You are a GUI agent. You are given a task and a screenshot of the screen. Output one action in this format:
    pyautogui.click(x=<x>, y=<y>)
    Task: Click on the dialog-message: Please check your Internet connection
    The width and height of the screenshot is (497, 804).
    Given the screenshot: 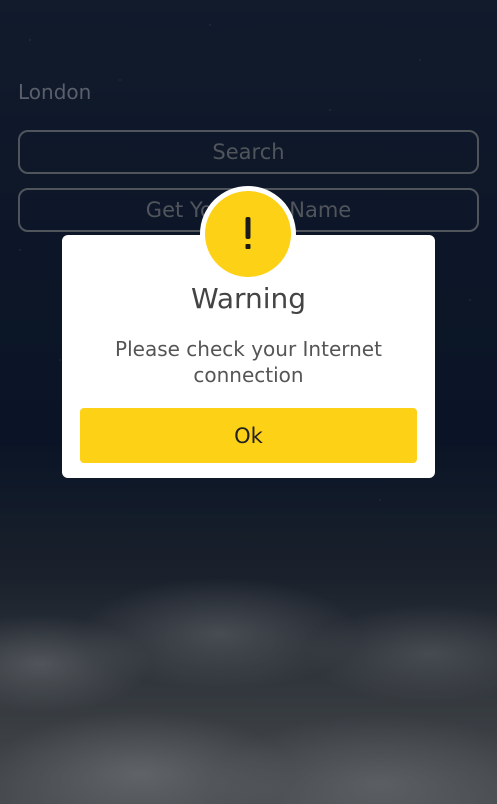 What is the action you would take?
    pyautogui.click(x=248, y=362)
    